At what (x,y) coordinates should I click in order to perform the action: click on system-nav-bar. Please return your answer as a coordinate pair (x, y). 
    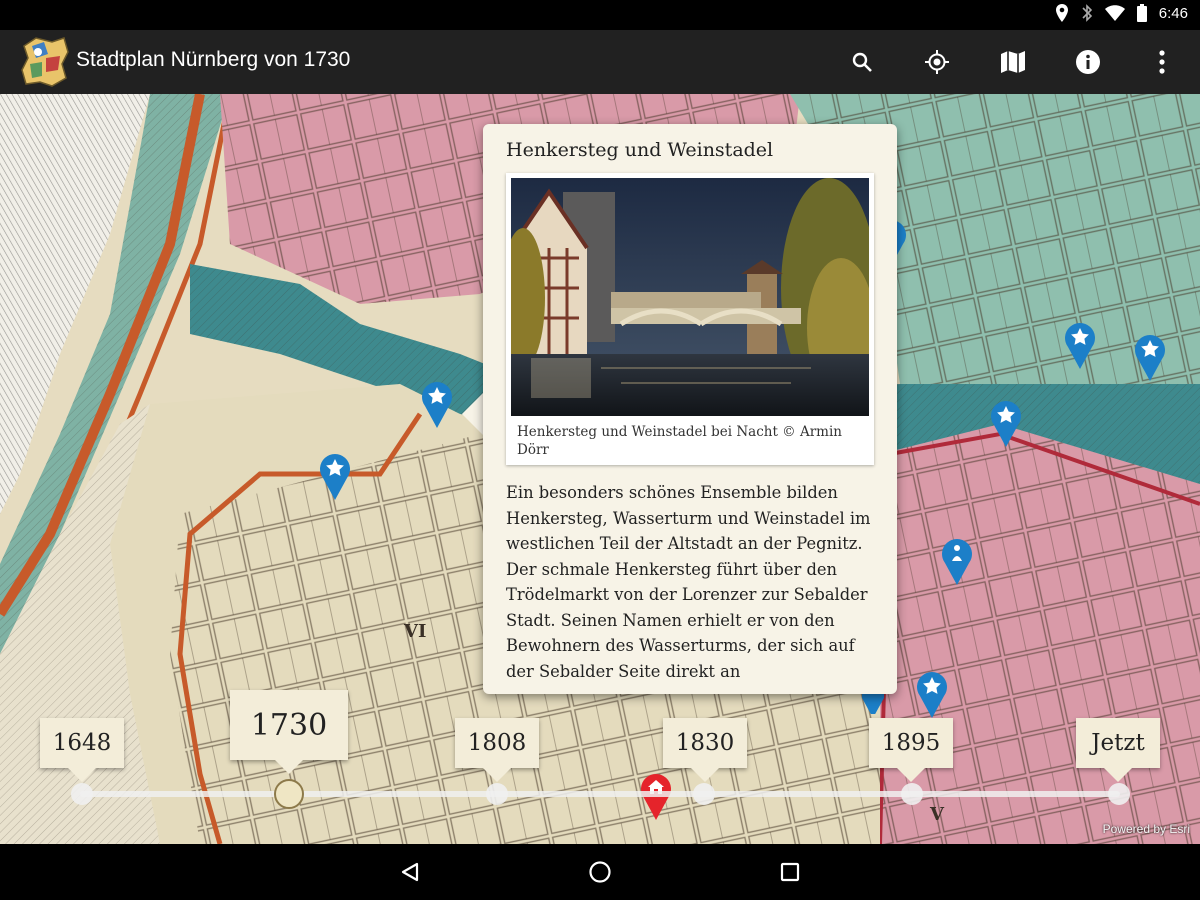
    Looking at the image, I should click on (600, 872).